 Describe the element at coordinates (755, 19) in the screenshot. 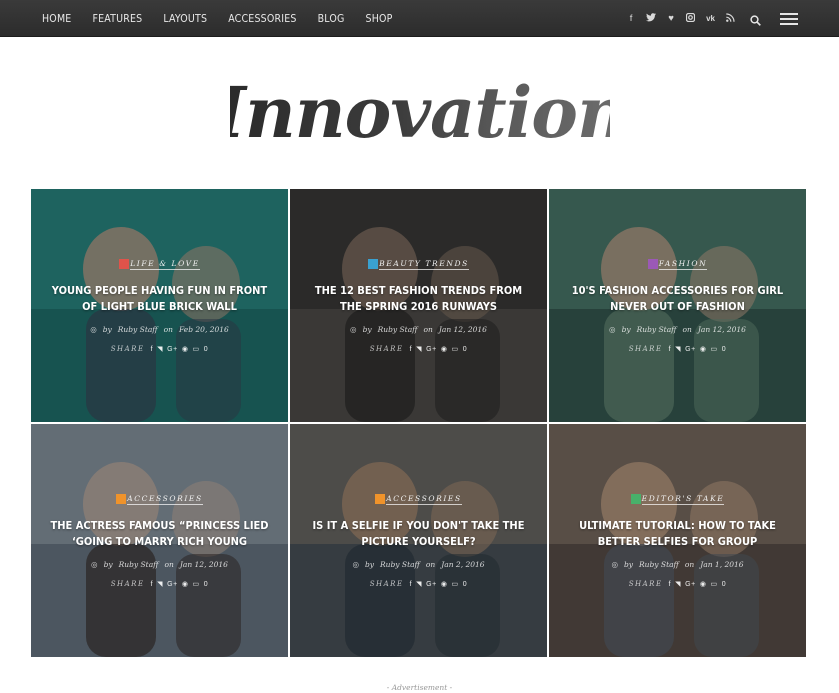

I see `search-icon` at that location.